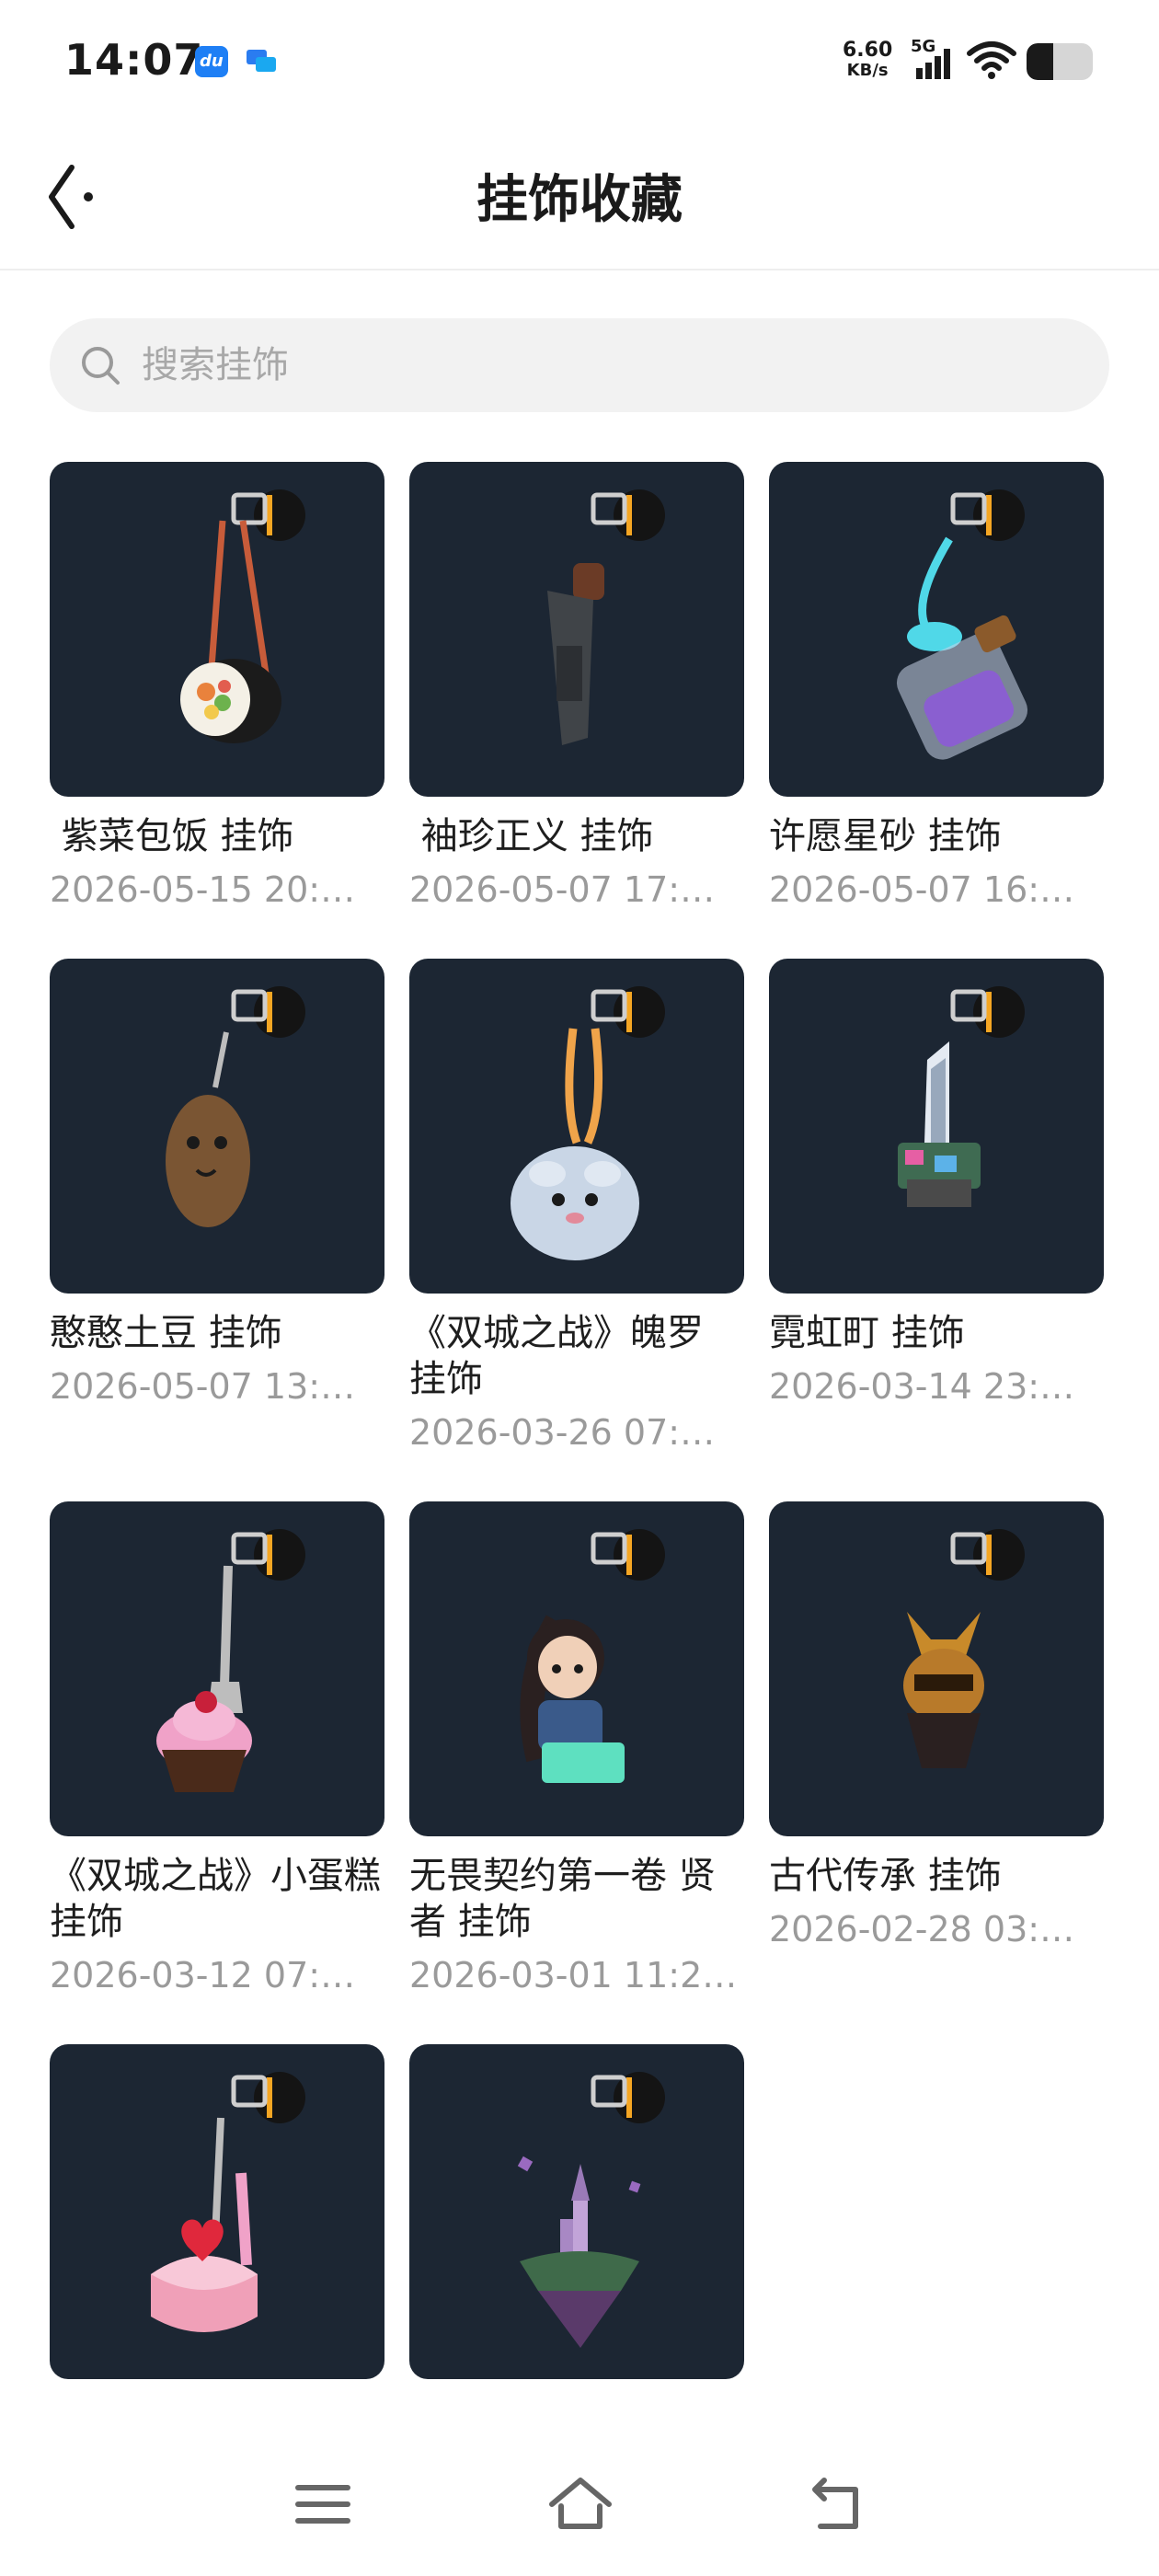 This screenshot has height=2576, width=1159. What do you see at coordinates (868, 50) in the screenshot?
I see `net-speed-value: 6.60` at bounding box center [868, 50].